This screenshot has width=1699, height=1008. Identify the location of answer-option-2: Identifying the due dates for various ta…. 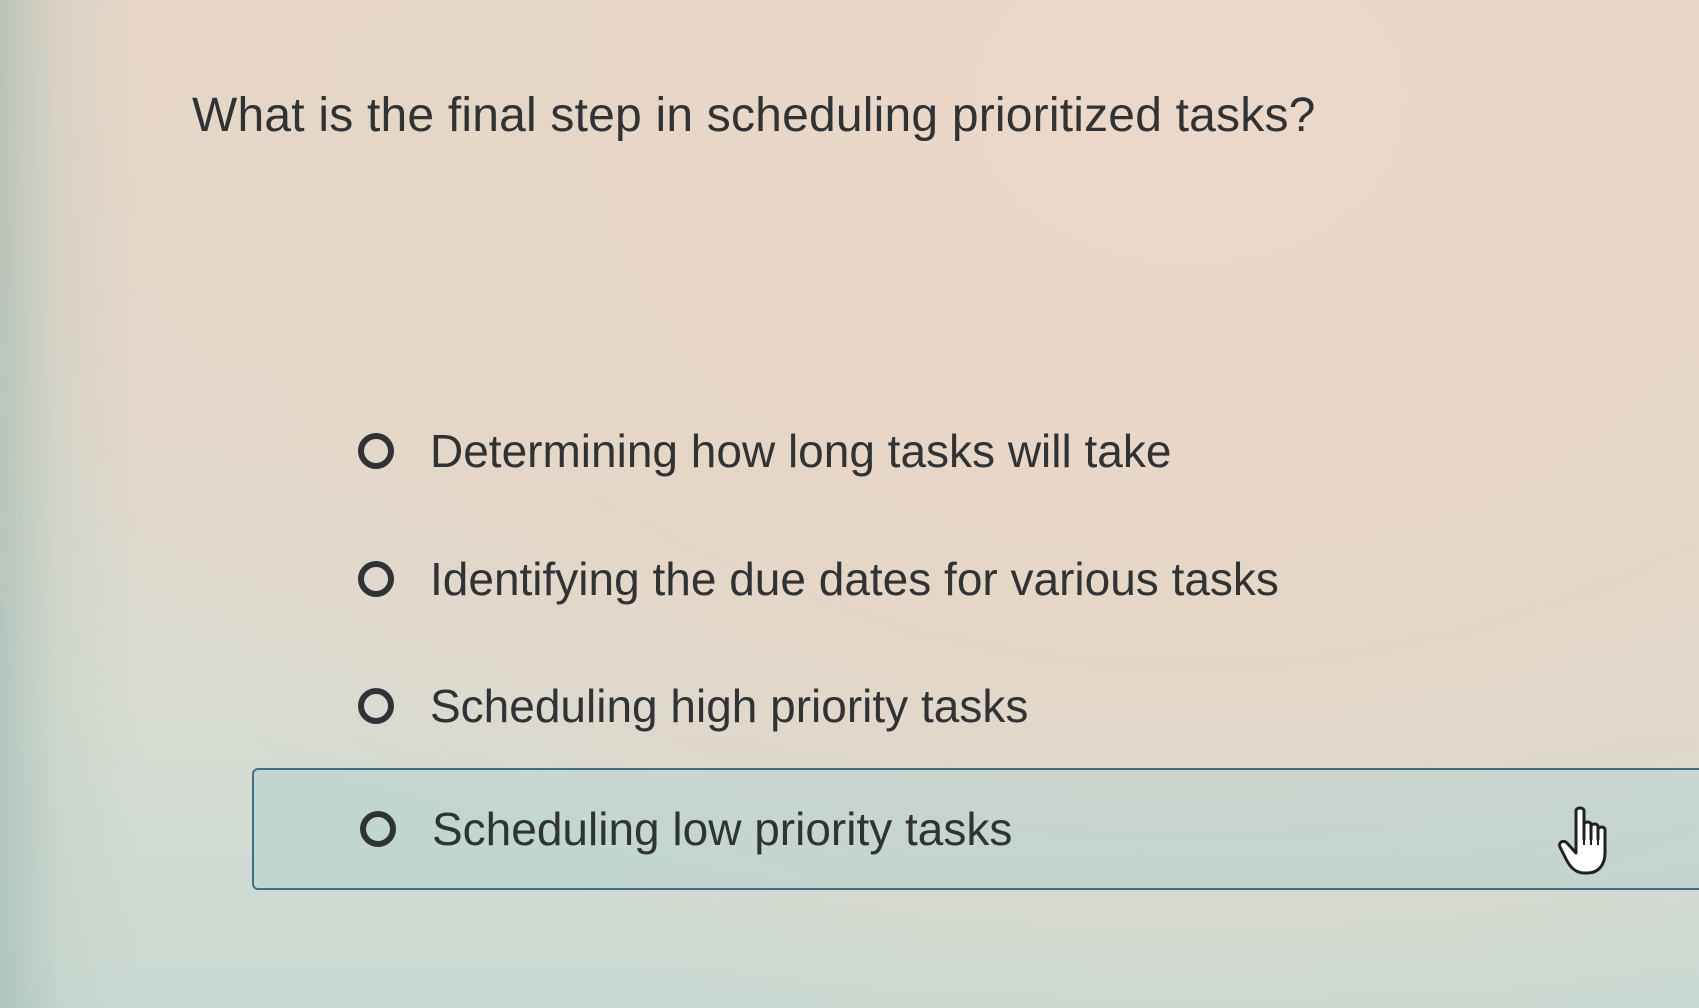
(975, 579).